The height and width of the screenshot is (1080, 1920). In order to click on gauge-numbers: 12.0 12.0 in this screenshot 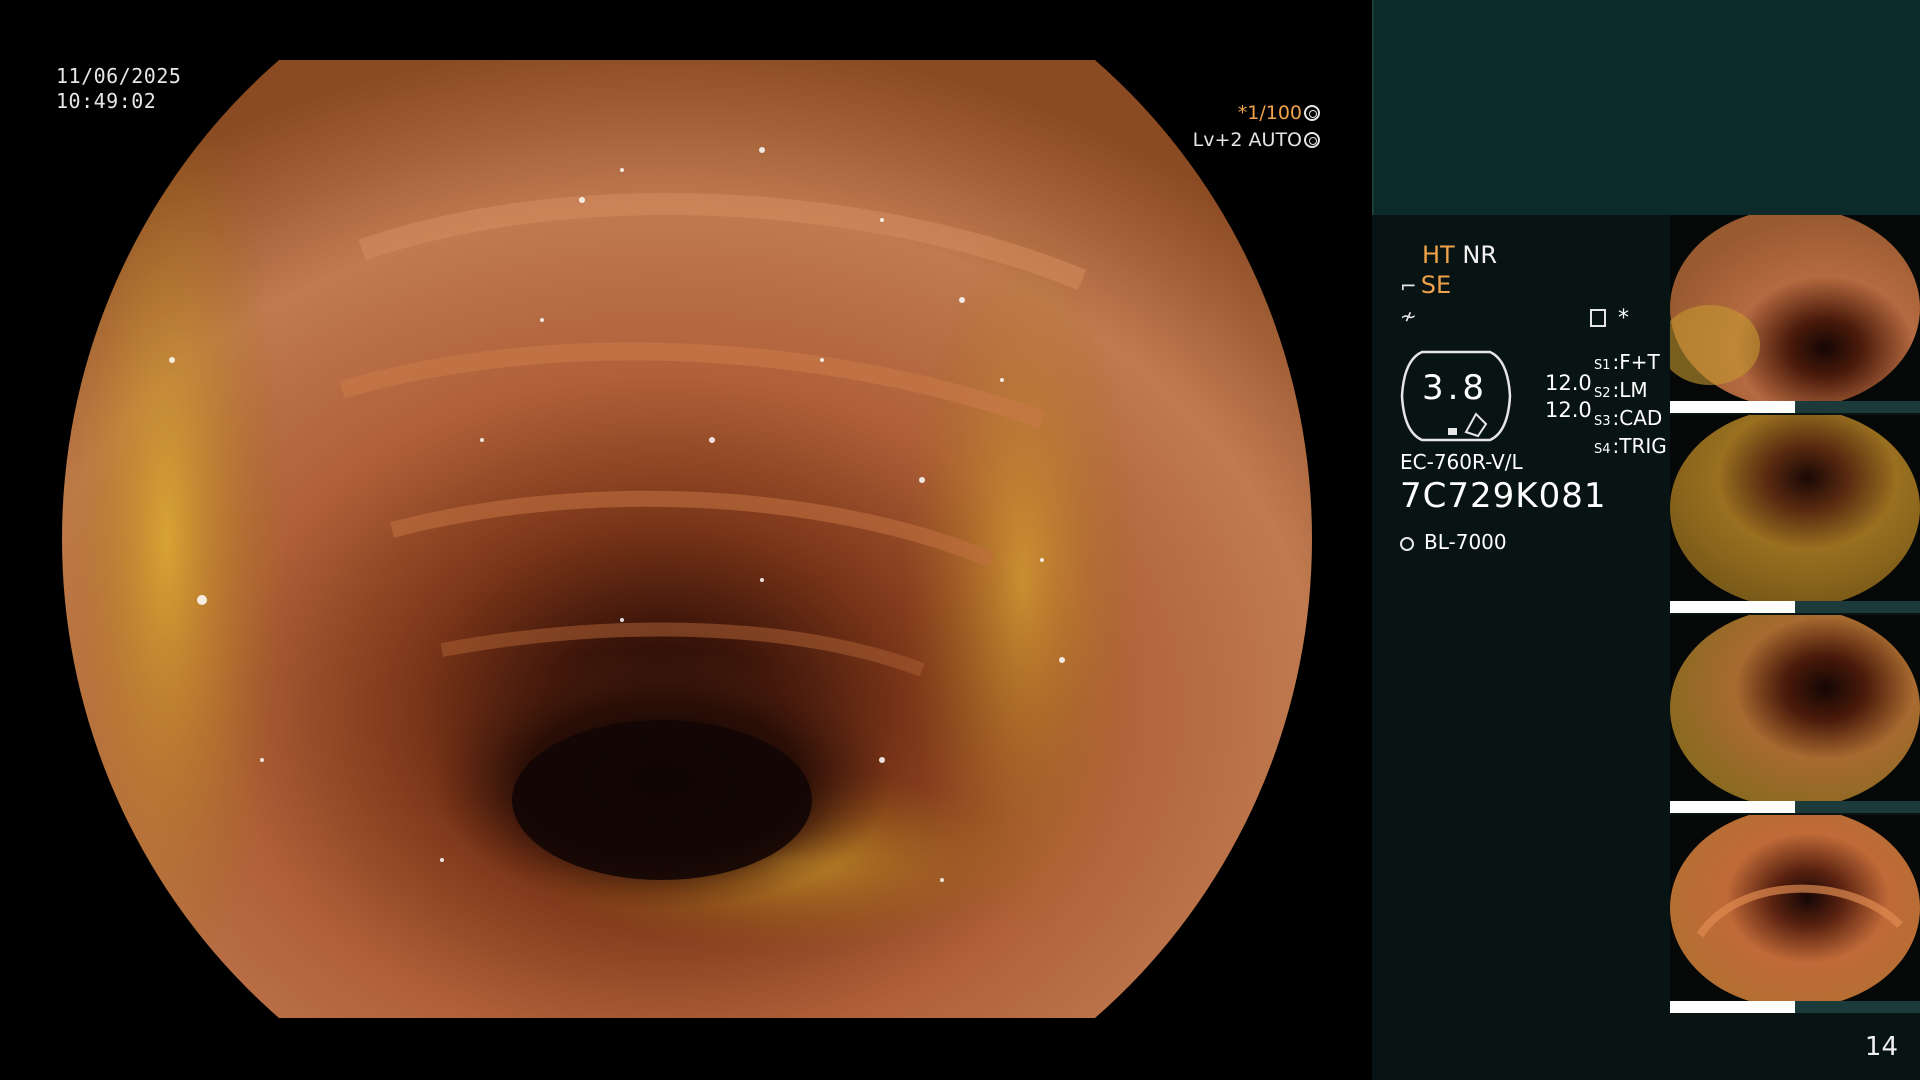, I will do `click(1568, 397)`.